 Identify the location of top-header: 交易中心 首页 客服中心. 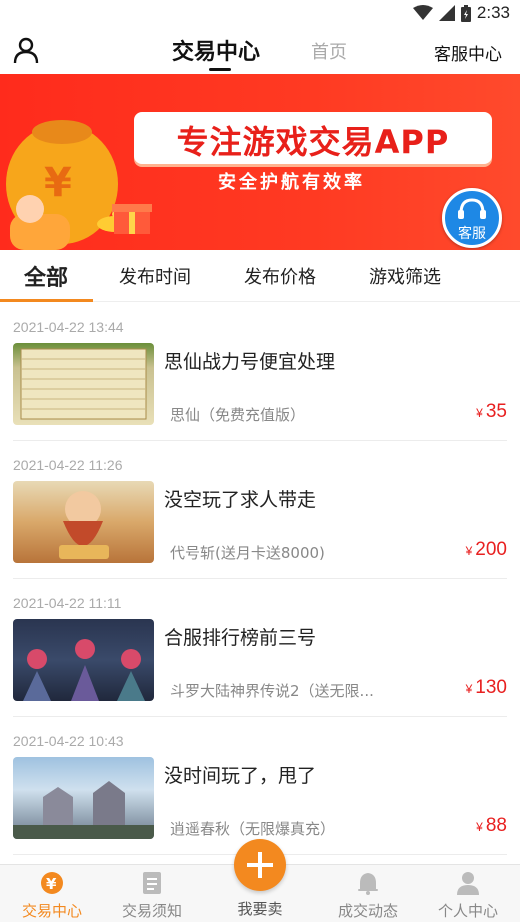
(260, 50).